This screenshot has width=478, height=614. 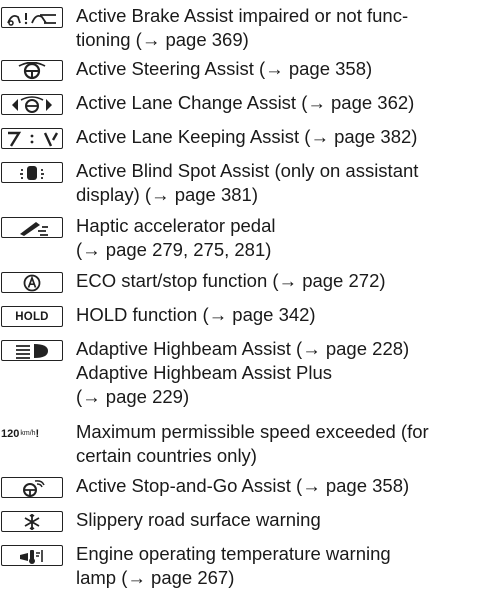 I want to click on entry-description: Active Lane Change Assist (→ page 362), so click(x=276, y=103).